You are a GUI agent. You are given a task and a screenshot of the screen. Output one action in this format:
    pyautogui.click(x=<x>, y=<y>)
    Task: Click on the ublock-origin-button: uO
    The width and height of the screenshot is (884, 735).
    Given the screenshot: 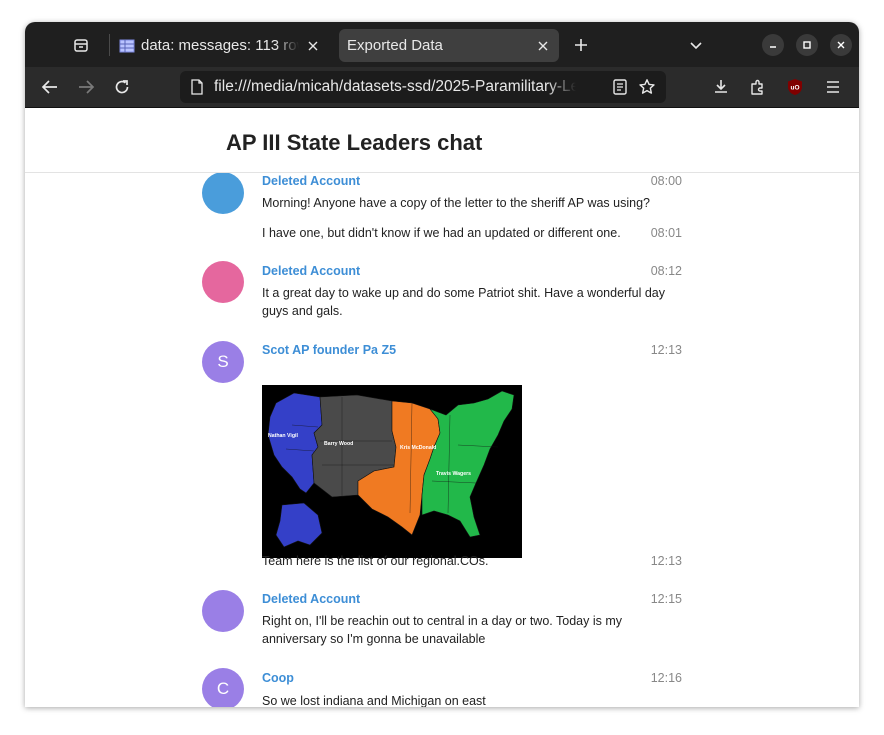 What is the action you would take?
    pyautogui.click(x=795, y=87)
    